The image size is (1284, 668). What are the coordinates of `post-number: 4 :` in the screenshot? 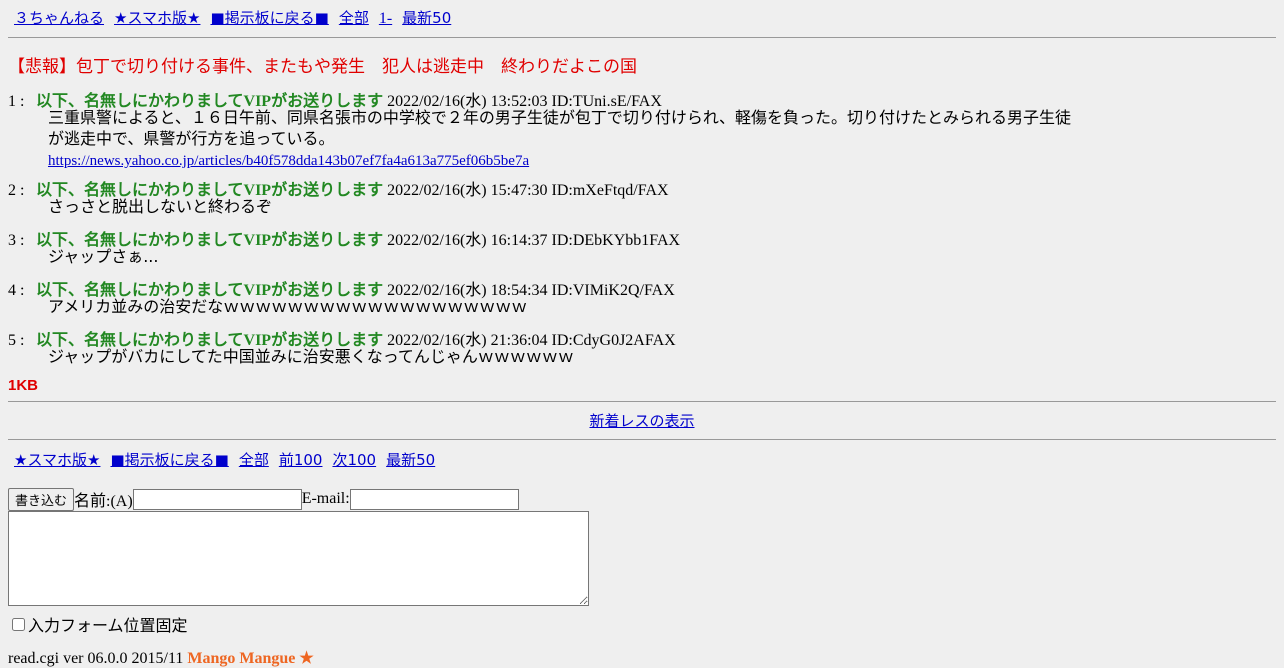 It's located at (16, 290).